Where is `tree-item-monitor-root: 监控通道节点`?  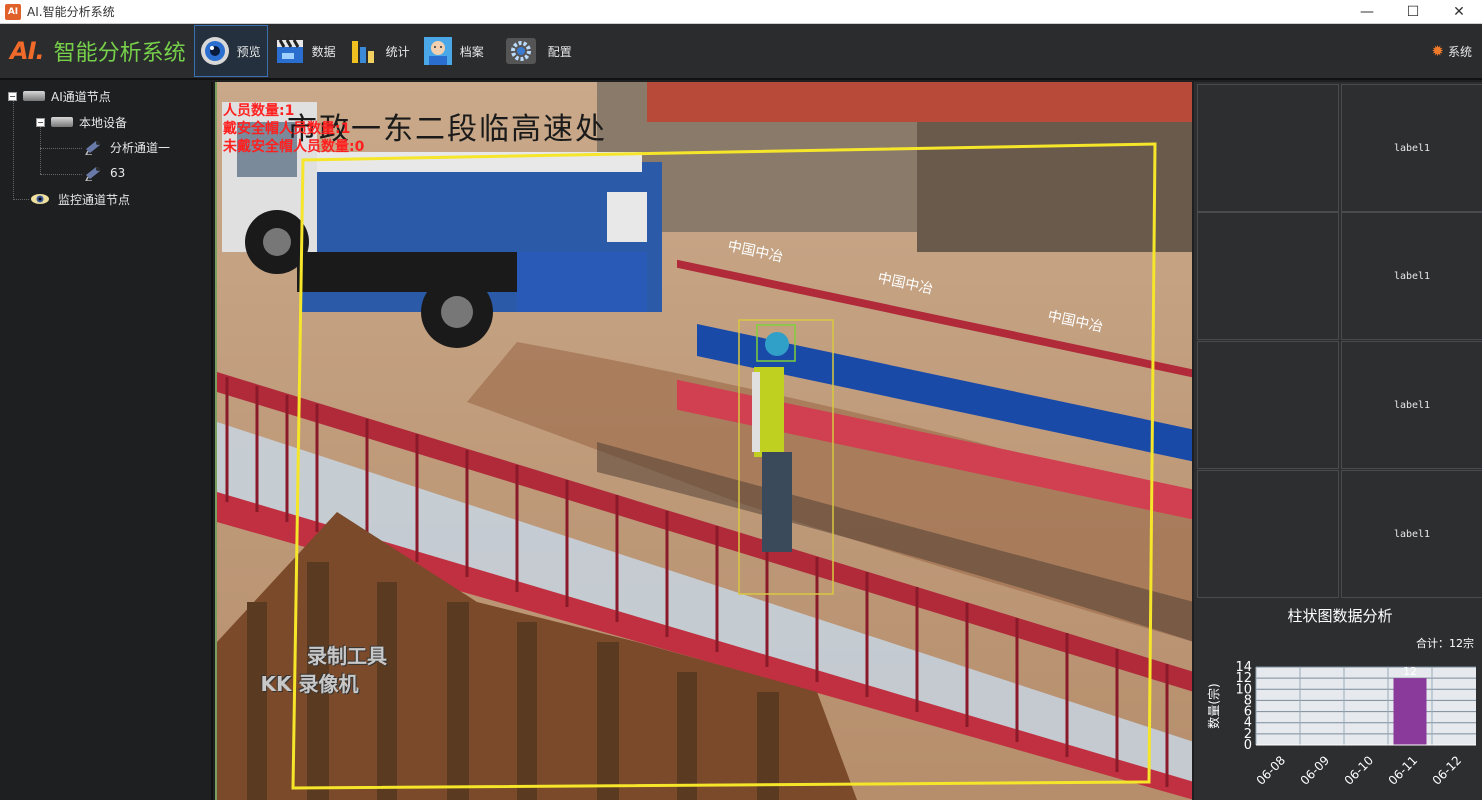 tree-item-monitor-root: 监控通道节点 is located at coordinates (80, 199).